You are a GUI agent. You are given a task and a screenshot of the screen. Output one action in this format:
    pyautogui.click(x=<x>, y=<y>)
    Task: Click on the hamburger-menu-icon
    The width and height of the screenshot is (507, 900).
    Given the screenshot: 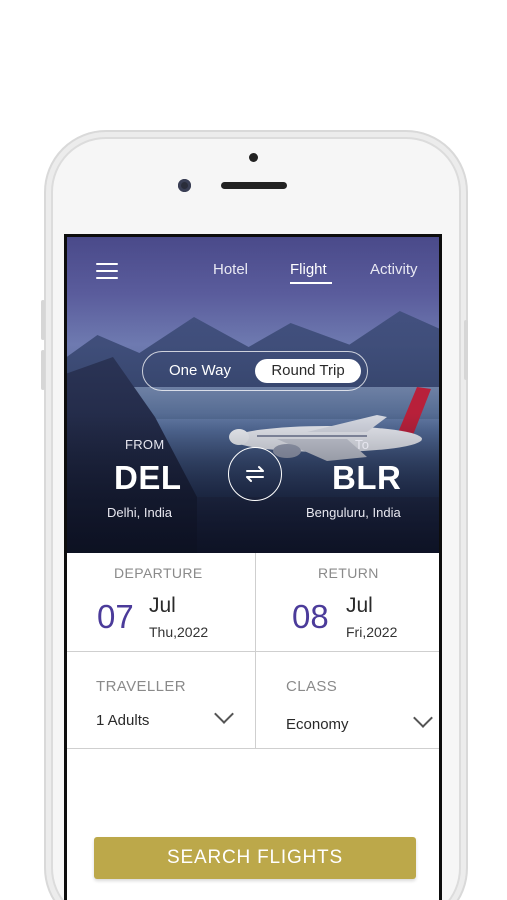 What is the action you would take?
    pyautogui.click(x=107, y=271)
    